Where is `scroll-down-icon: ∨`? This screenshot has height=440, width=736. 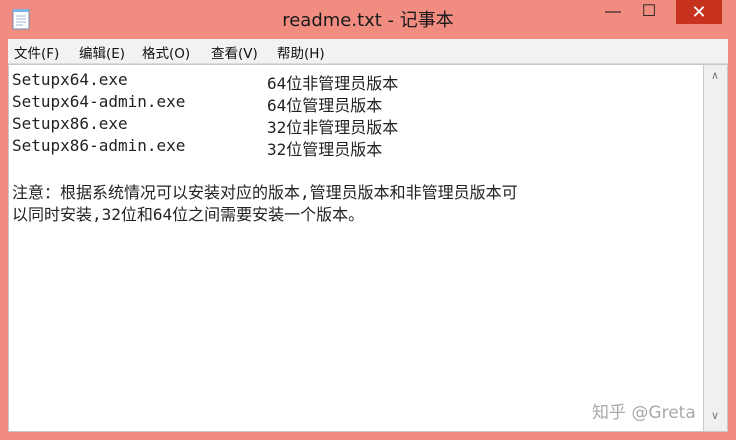
scroll-down-icon: ∨ is located at coordinates (715, 418).